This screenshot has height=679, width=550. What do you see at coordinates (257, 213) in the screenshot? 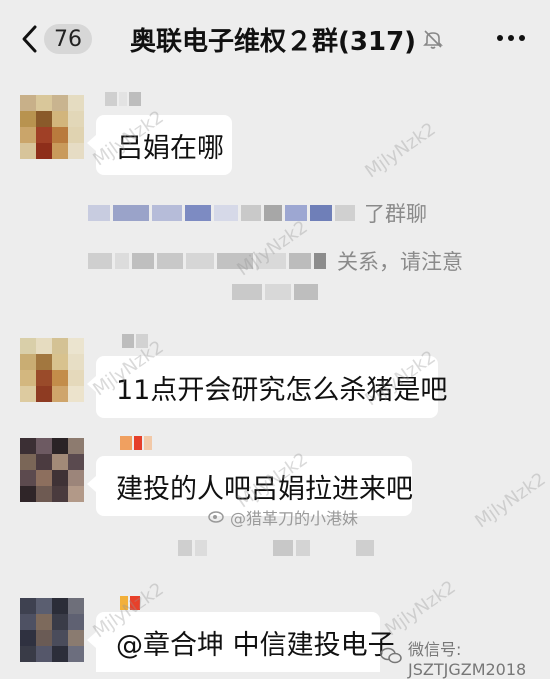
I see `system-notice-line: 了群聊` at bounding box center [257, 213].